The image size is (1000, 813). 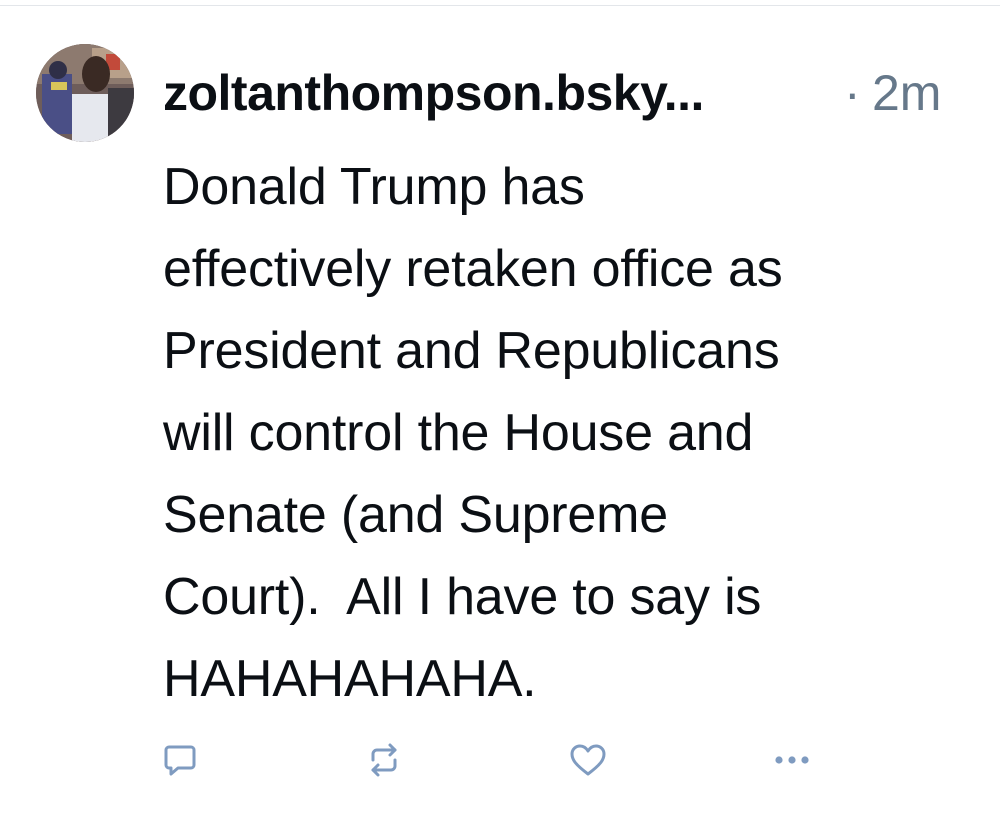 I want to click on reply-button, so click(x=180, y=760).